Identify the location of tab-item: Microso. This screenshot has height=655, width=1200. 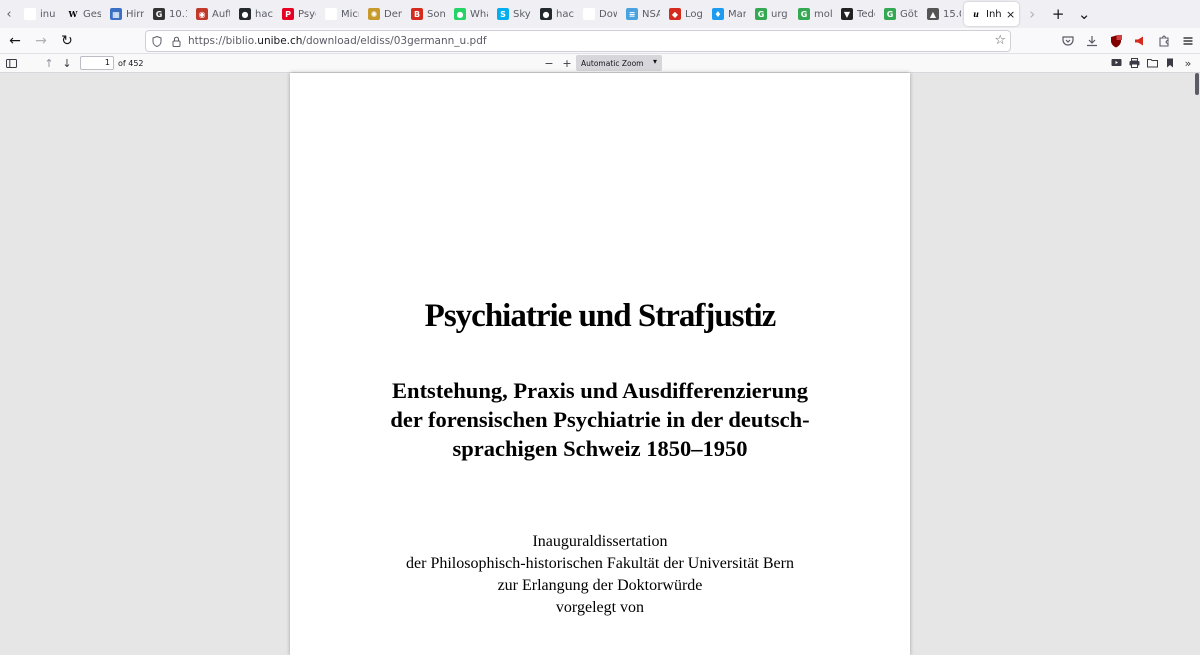
(340, 14).